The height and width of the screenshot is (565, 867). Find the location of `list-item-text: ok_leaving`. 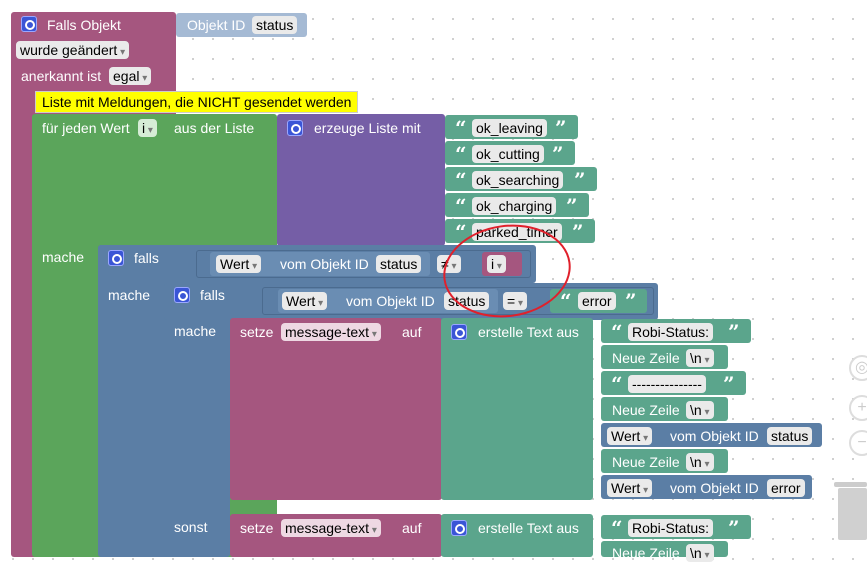

list-item-text: ok_leaving is located at coordinates (509, 128).